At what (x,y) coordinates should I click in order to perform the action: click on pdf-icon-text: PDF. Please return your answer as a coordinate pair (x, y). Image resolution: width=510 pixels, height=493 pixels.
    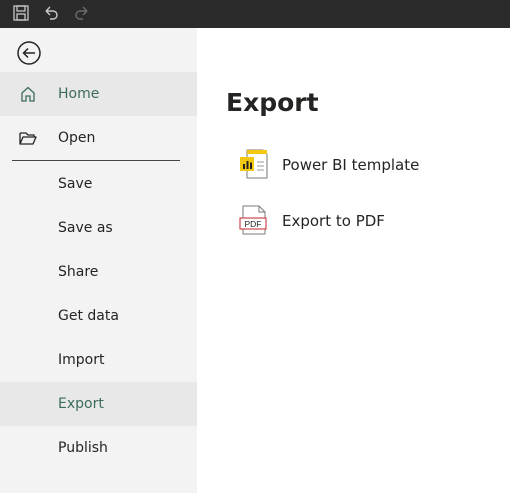
    Looking at the image, I should click on (253, 224).